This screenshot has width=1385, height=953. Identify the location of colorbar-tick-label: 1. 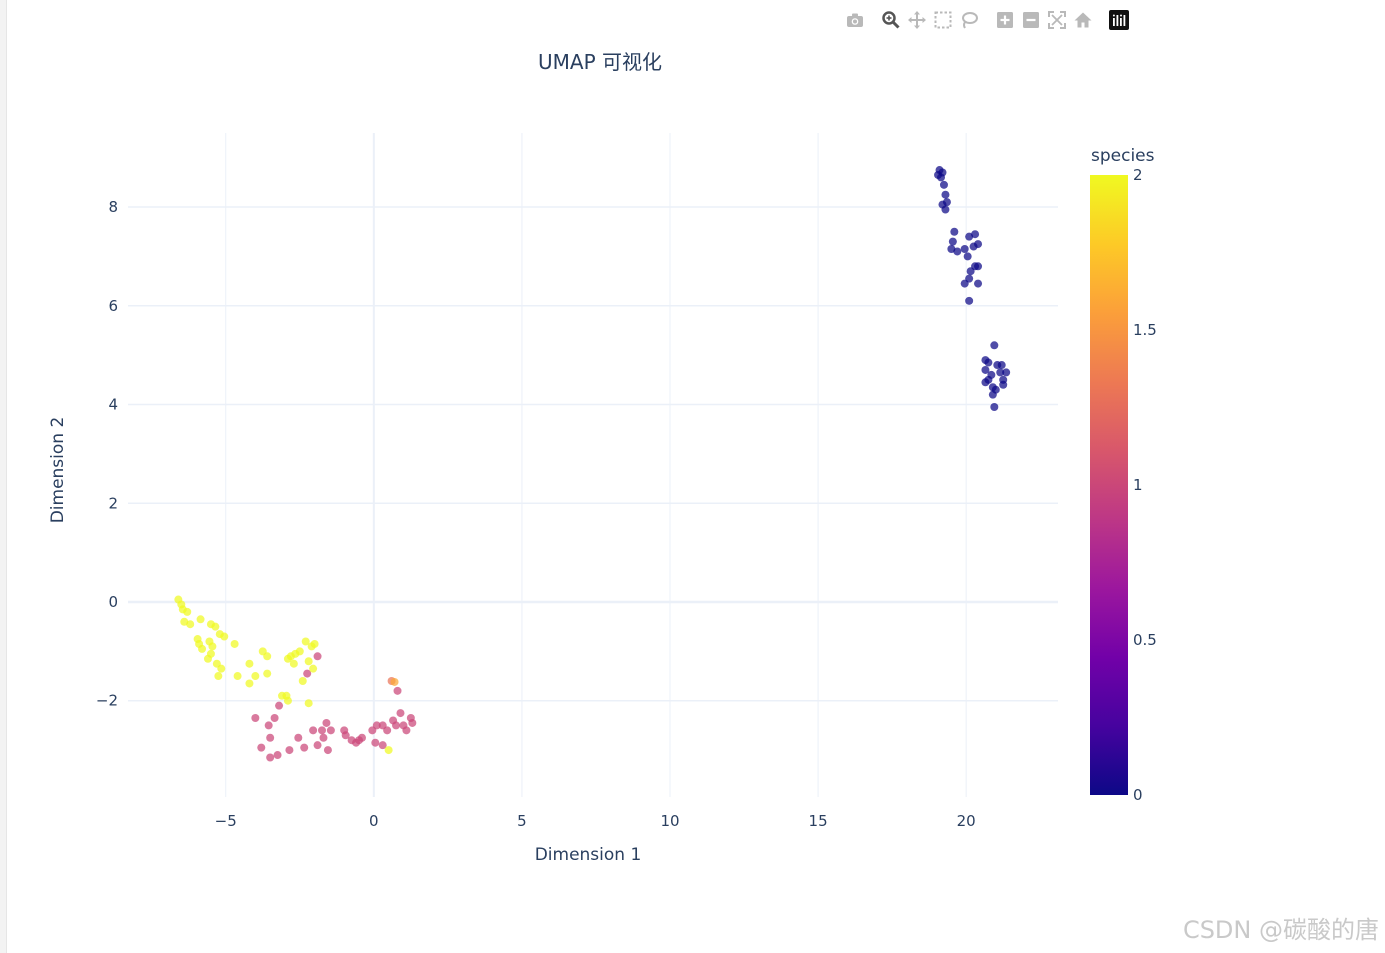
(1138, 485).